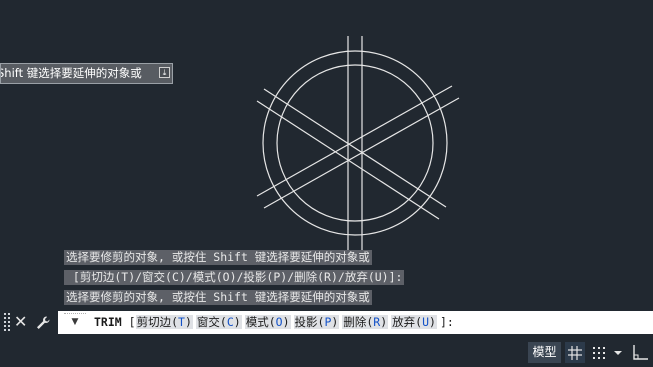 The width and height of the screenshot is (653, 367). Describe the element at coordinates (575, 352) in the screenshot. I see `grid-icon` at that location.